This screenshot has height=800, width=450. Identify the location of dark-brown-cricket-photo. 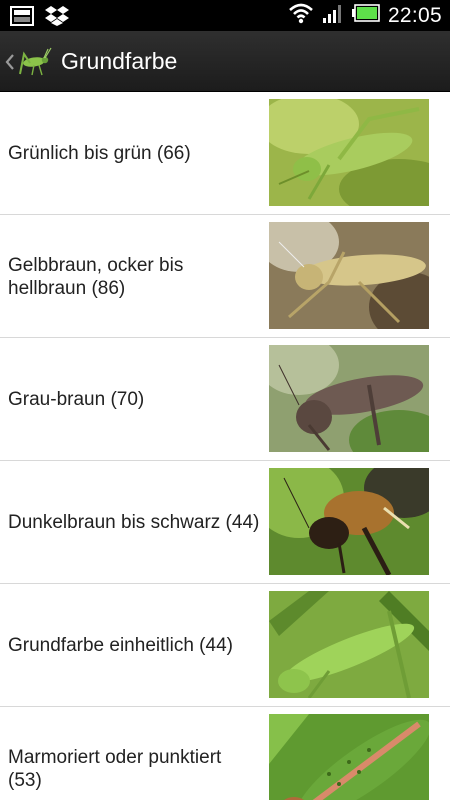
(349, 521).